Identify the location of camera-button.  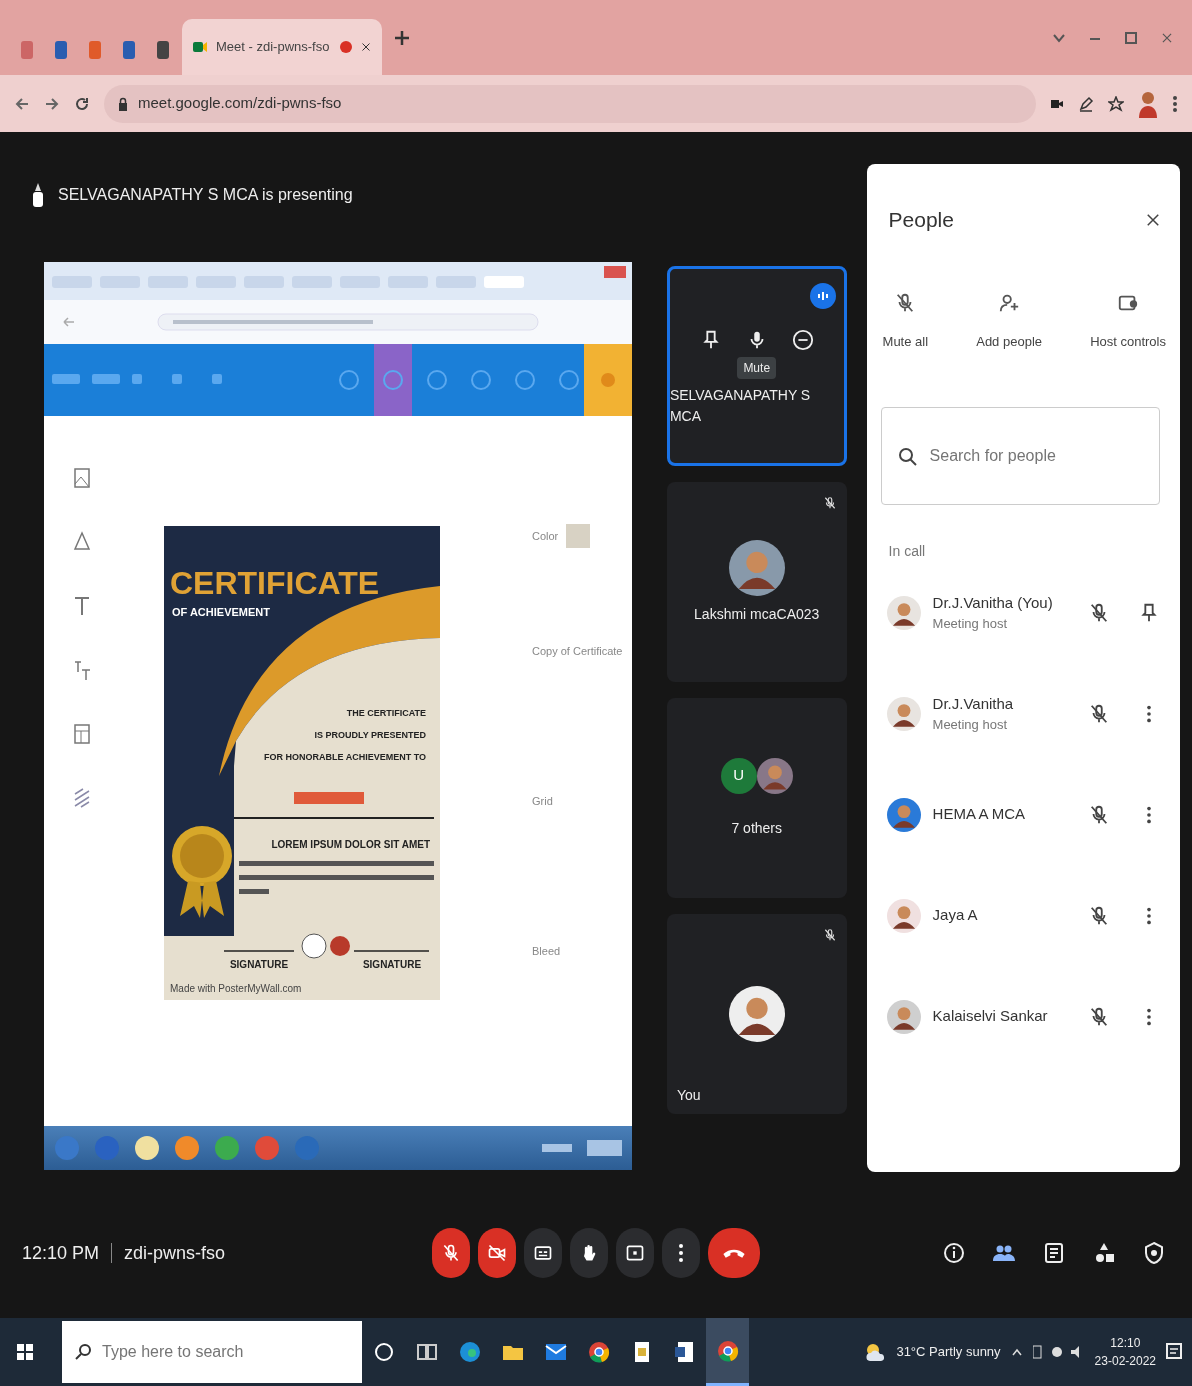
(497, 1253).